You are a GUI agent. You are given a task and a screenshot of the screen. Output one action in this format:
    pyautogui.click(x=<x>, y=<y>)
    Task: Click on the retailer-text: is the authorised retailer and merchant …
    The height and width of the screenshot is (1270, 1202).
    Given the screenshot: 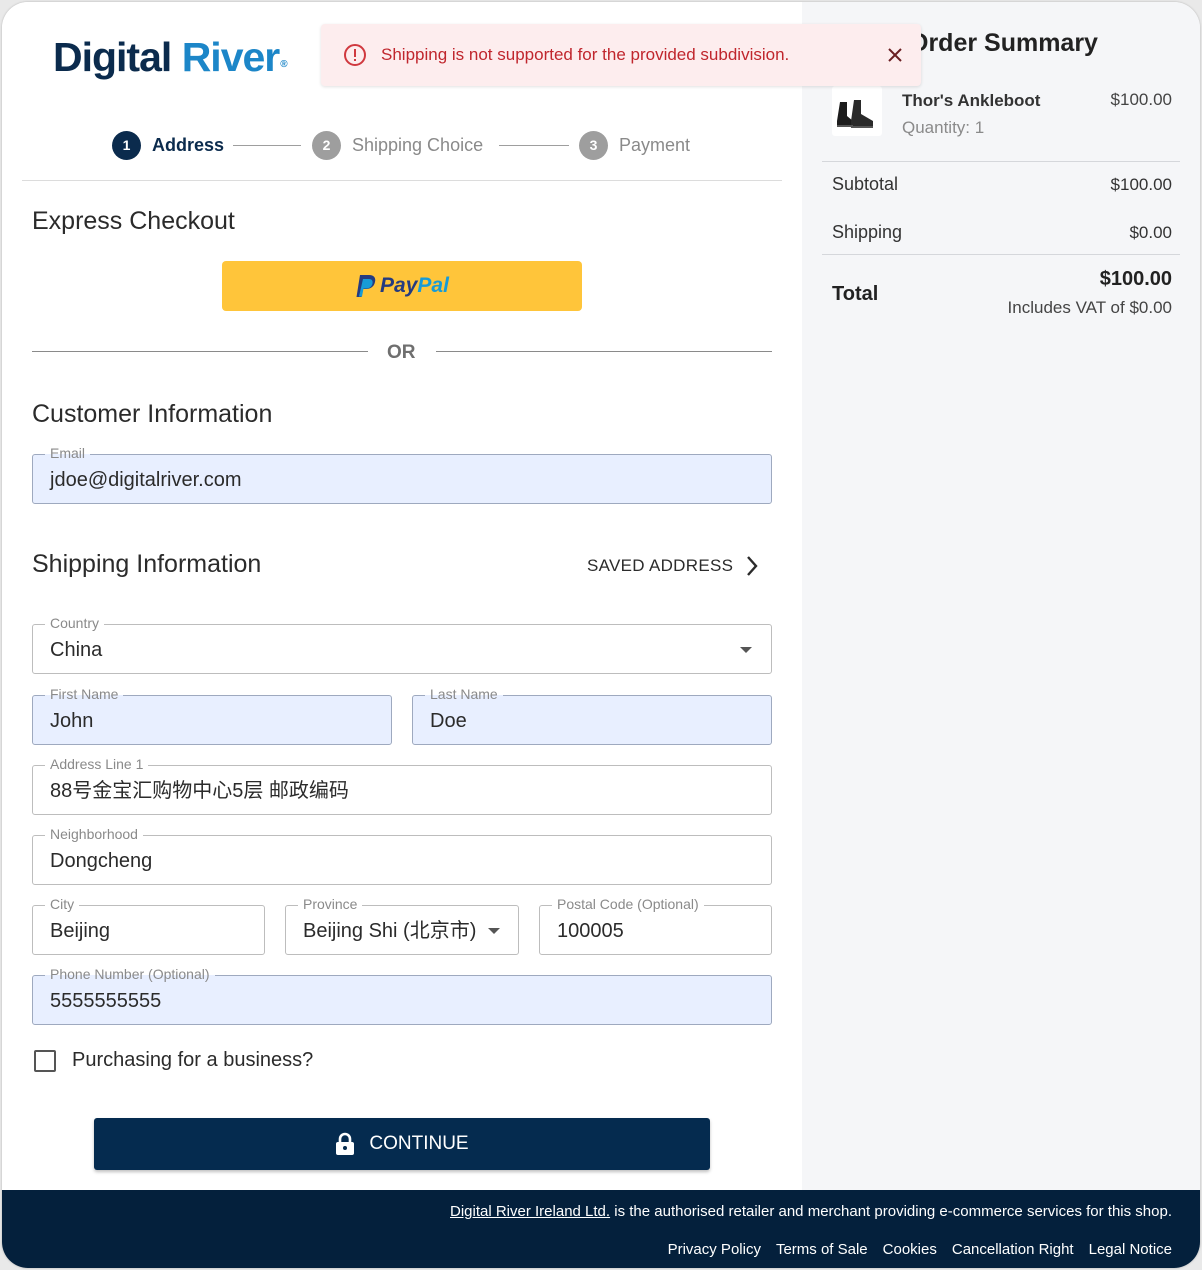 What is the action you would take?
    pyautogui.click(x=891, y=1211)
    